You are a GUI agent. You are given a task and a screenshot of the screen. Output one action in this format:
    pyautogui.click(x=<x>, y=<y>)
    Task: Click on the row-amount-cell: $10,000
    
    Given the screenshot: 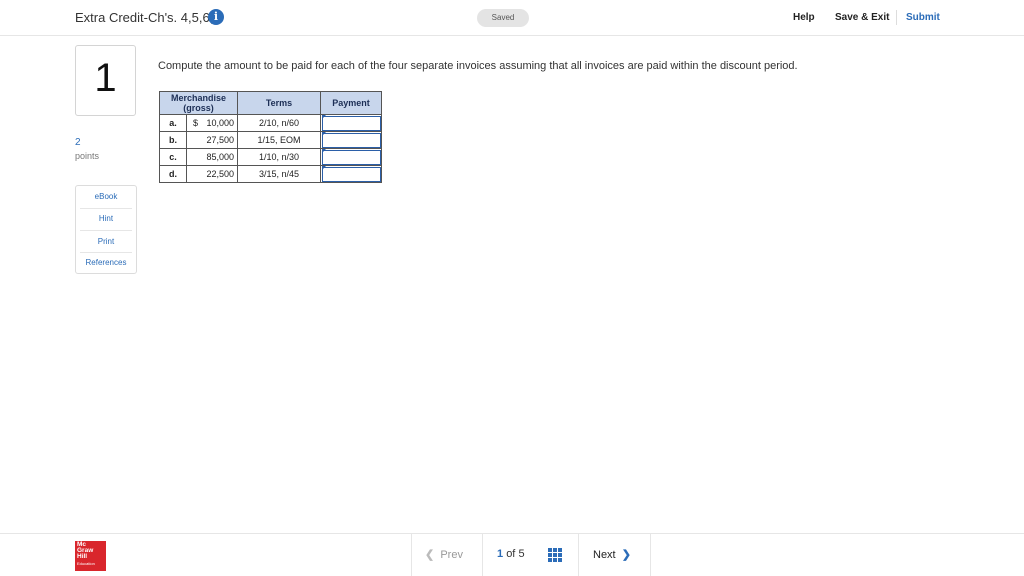 What is the action you would take?
    pyautogui.click(x=212, y=123)
    